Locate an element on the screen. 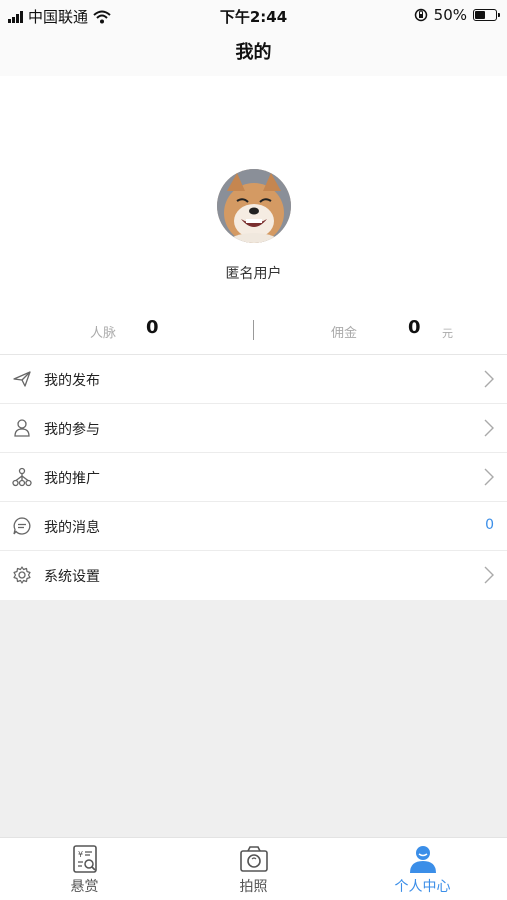 Image resolution: width=507 pixels, height=900 pixels. stats-row: 人脉 0 佣金 0 元 is located at coordinates (253, 331).